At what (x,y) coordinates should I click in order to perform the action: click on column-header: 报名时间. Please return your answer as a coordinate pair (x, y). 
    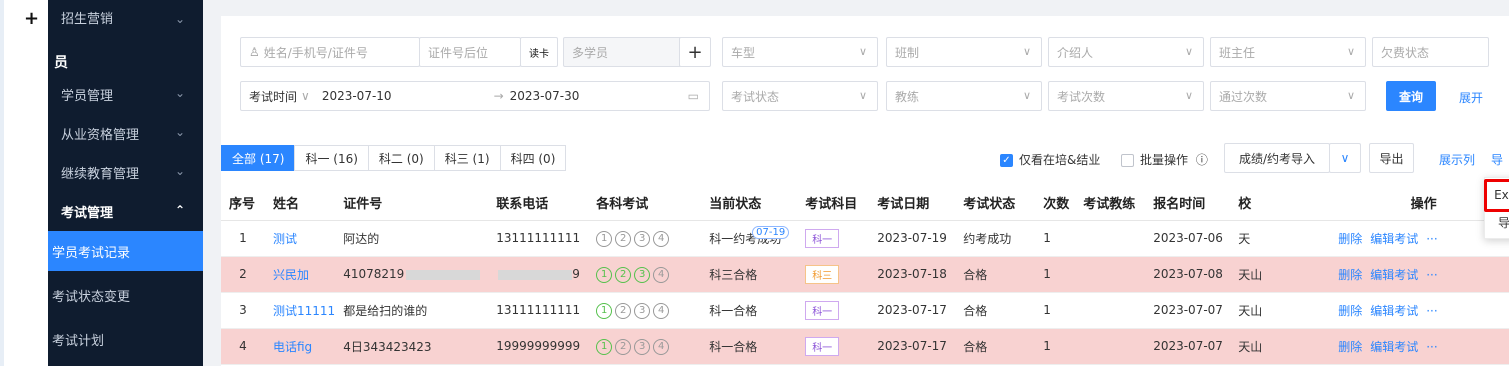
    Looking at the image, I should click on (1188, 203).